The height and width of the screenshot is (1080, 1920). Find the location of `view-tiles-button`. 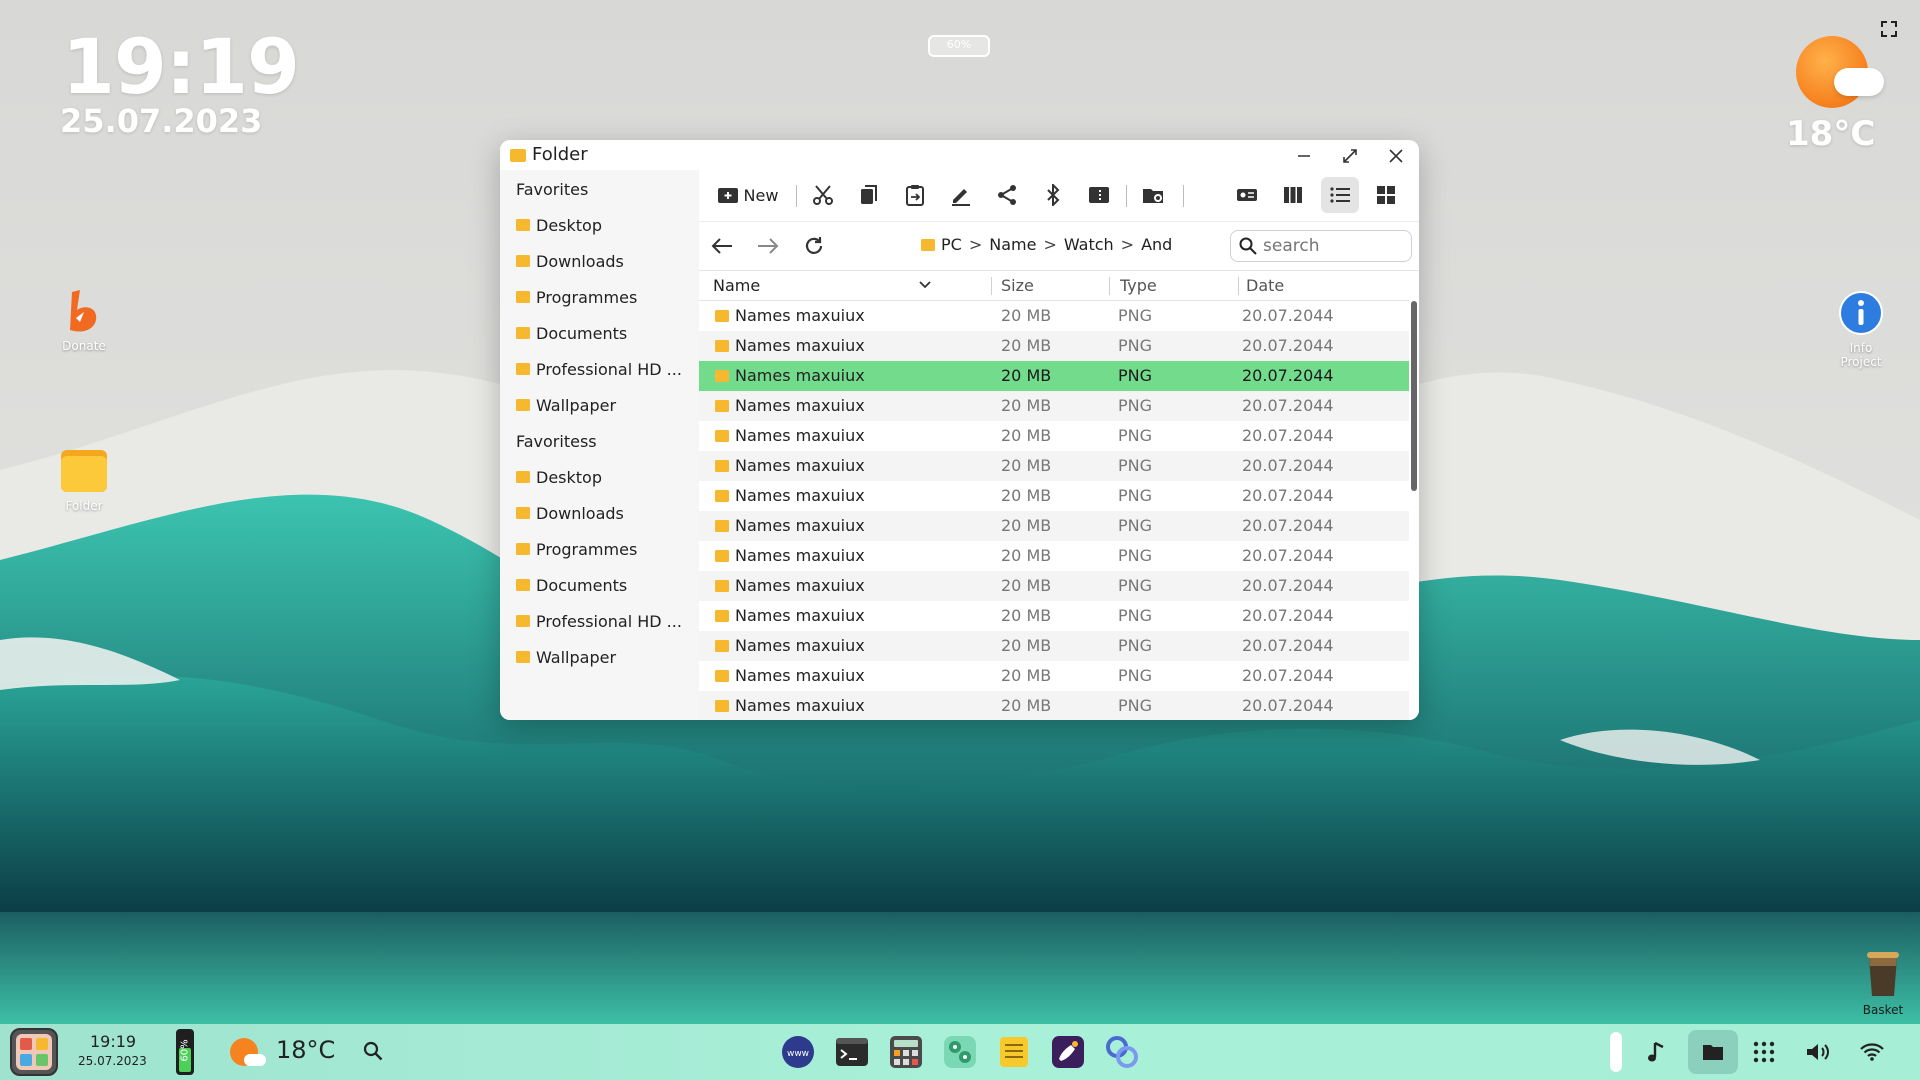

view-tiles-button is located at coordinates (1247, 195).